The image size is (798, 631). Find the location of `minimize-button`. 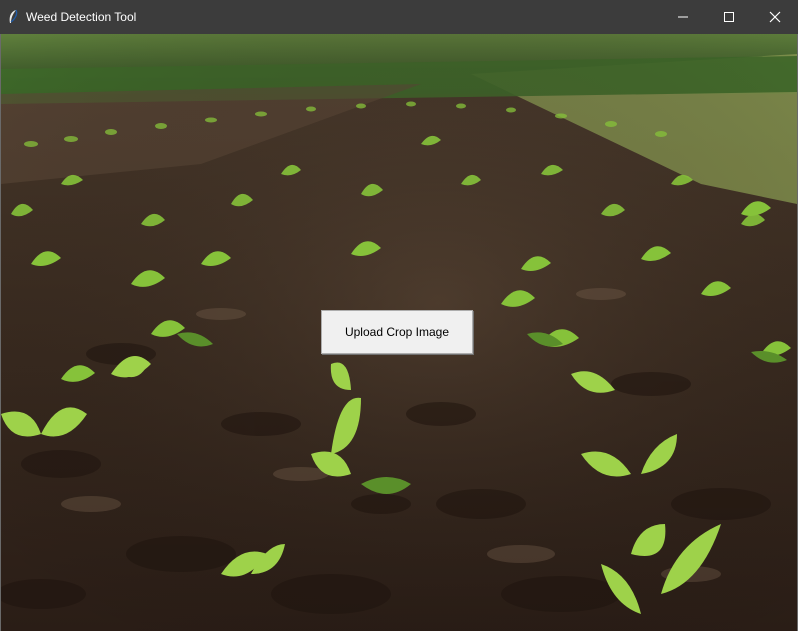

minimize-button is located at coordinates (683, 17).